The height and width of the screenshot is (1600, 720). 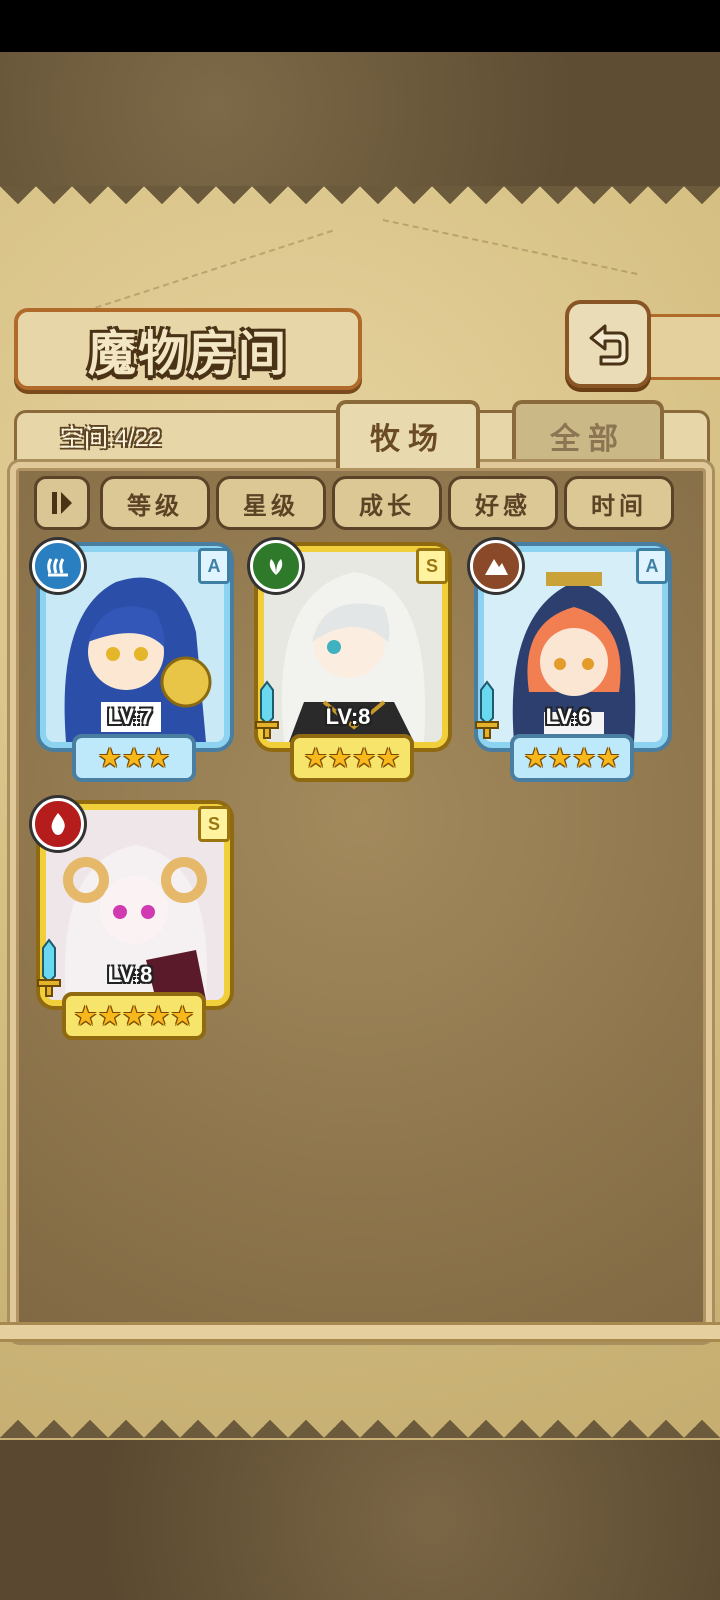 I want to click on sort-by-growth-button: 成长, so click(x=387, y=503).